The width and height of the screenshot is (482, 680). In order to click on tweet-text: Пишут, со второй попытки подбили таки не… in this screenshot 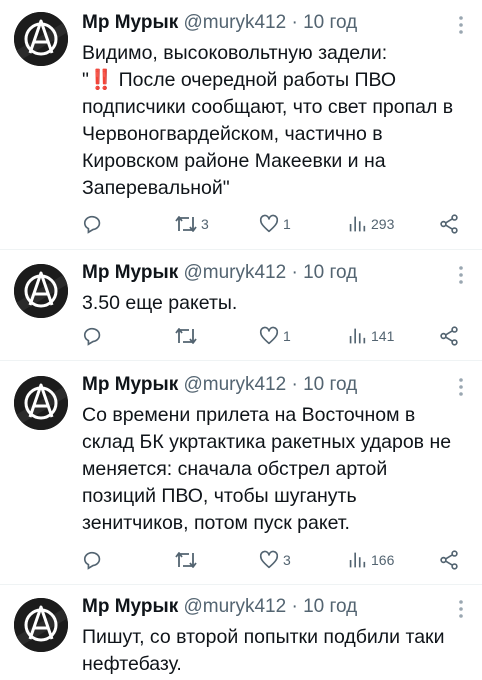, I will do `click(266, 650)`.